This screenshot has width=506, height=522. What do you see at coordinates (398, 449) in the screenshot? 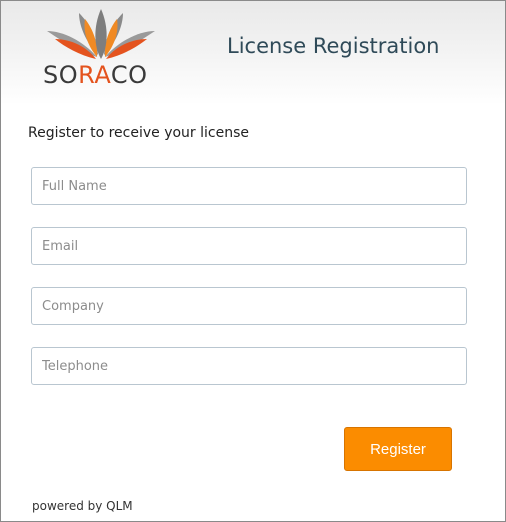
I see `register-button: Register` at bounding box center [398, 449].